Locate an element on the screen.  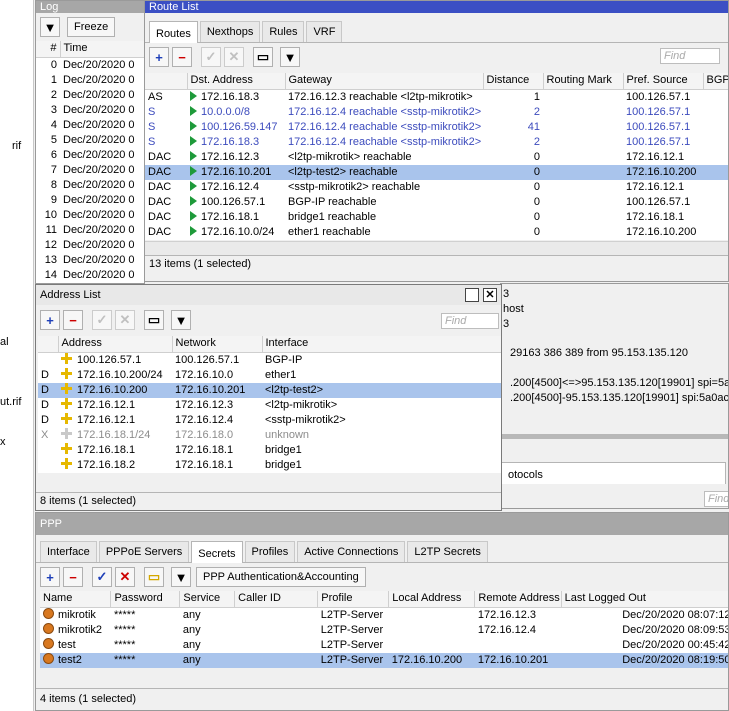
log-row: 4 Dec/20/2020 0 is located at coordinates (90, 125).